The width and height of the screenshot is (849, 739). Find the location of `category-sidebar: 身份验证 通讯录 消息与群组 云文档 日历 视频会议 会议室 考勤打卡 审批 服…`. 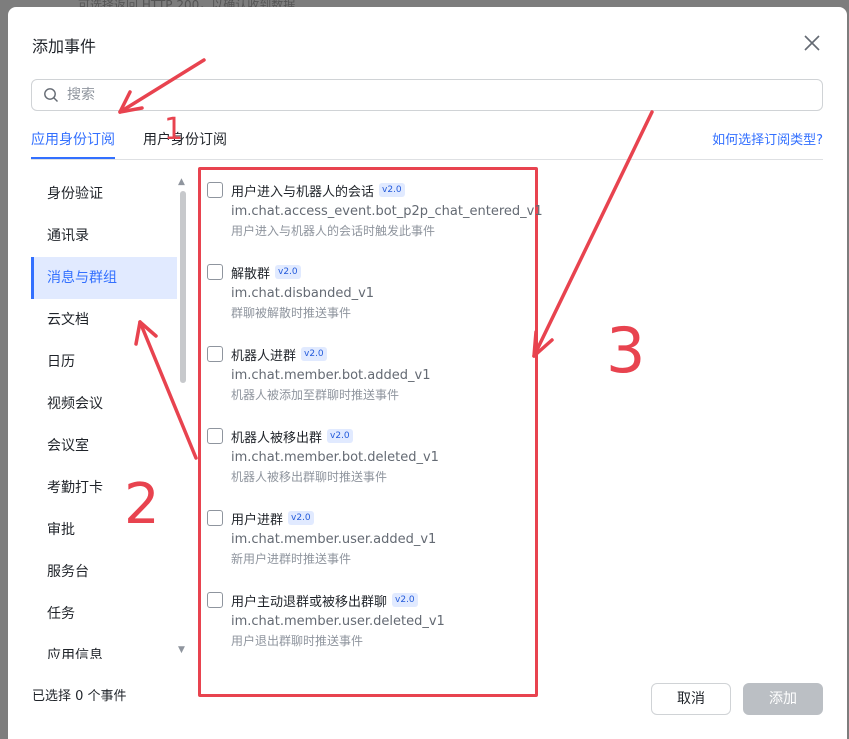

category-sidebar: 身份验证 通讯录 消息与群组 云文档 日历 视频会议 会议室 考勤打卡 审批 服… is located at coordinates (104, 416).